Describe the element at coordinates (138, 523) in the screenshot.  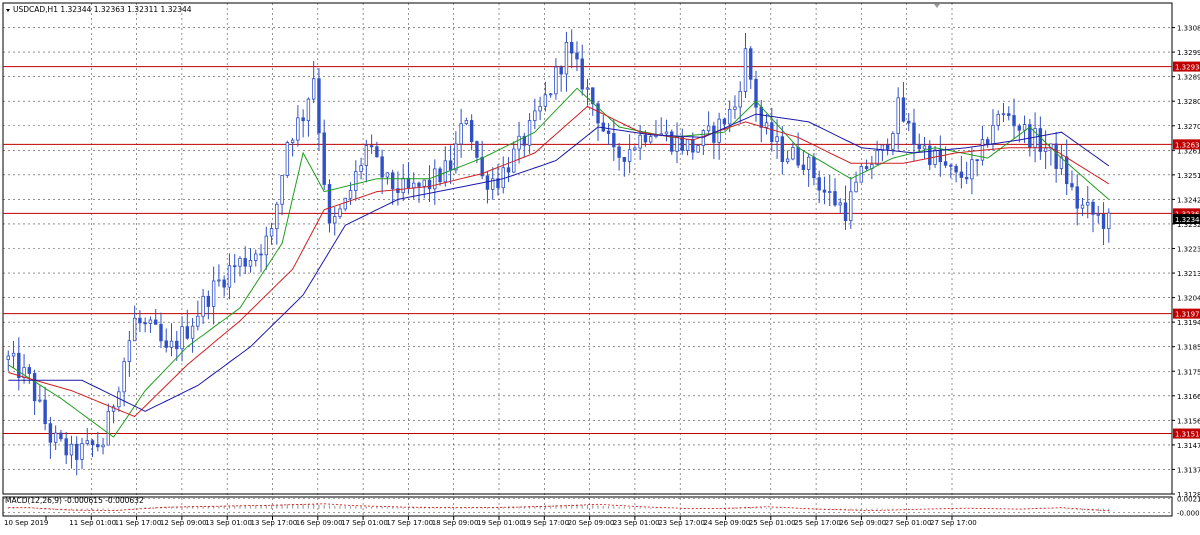
I see `x-tick-label: 11 Sep 17:00` at that location.